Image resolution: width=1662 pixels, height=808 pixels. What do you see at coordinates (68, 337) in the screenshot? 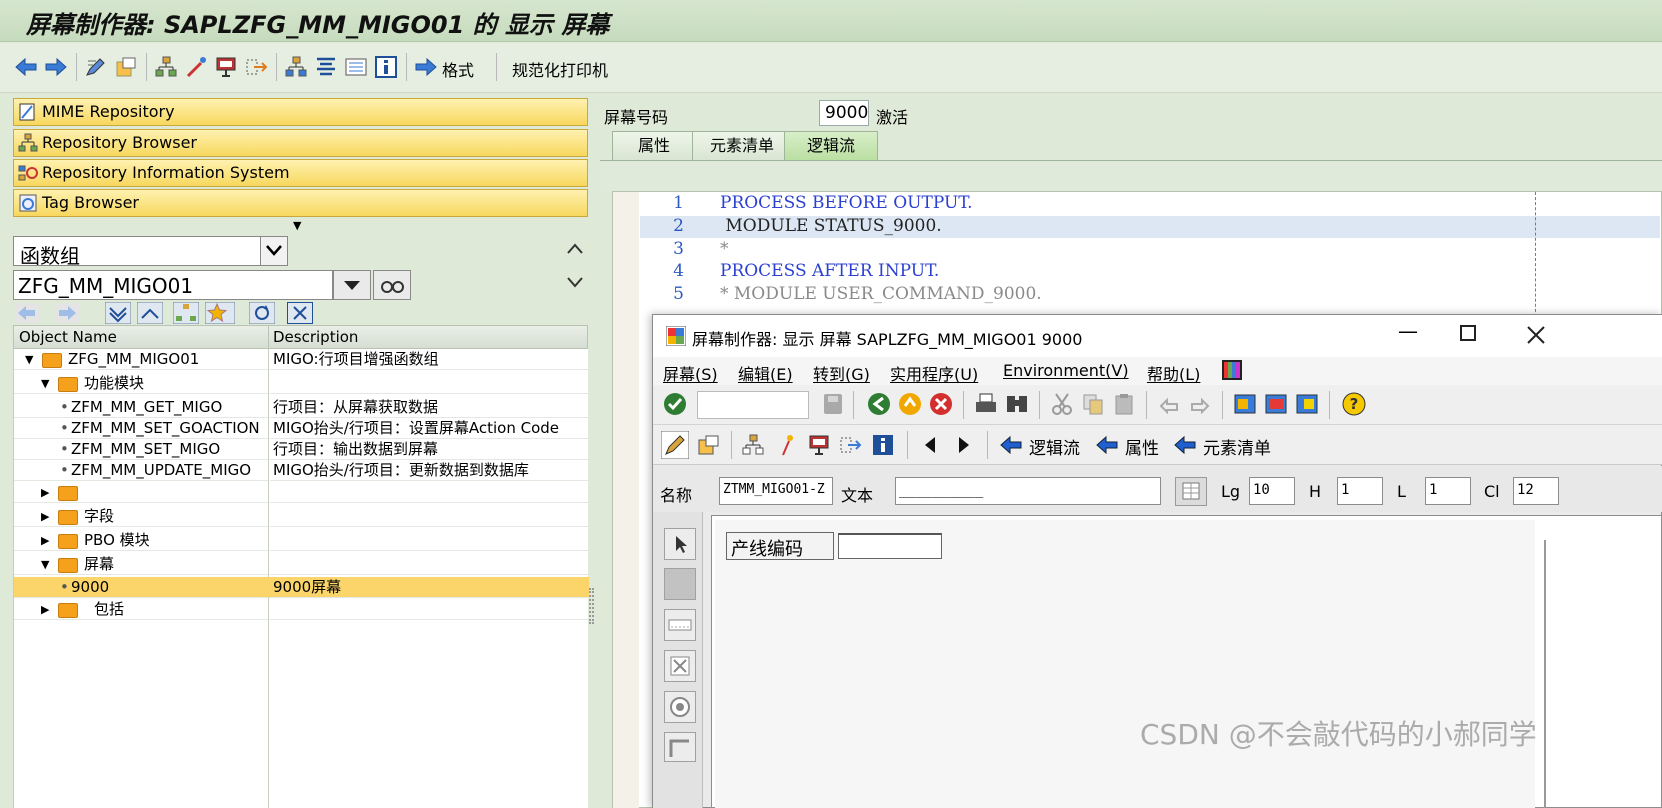
I see `column-object-name: Object Name` at bounding box center [68, 337].